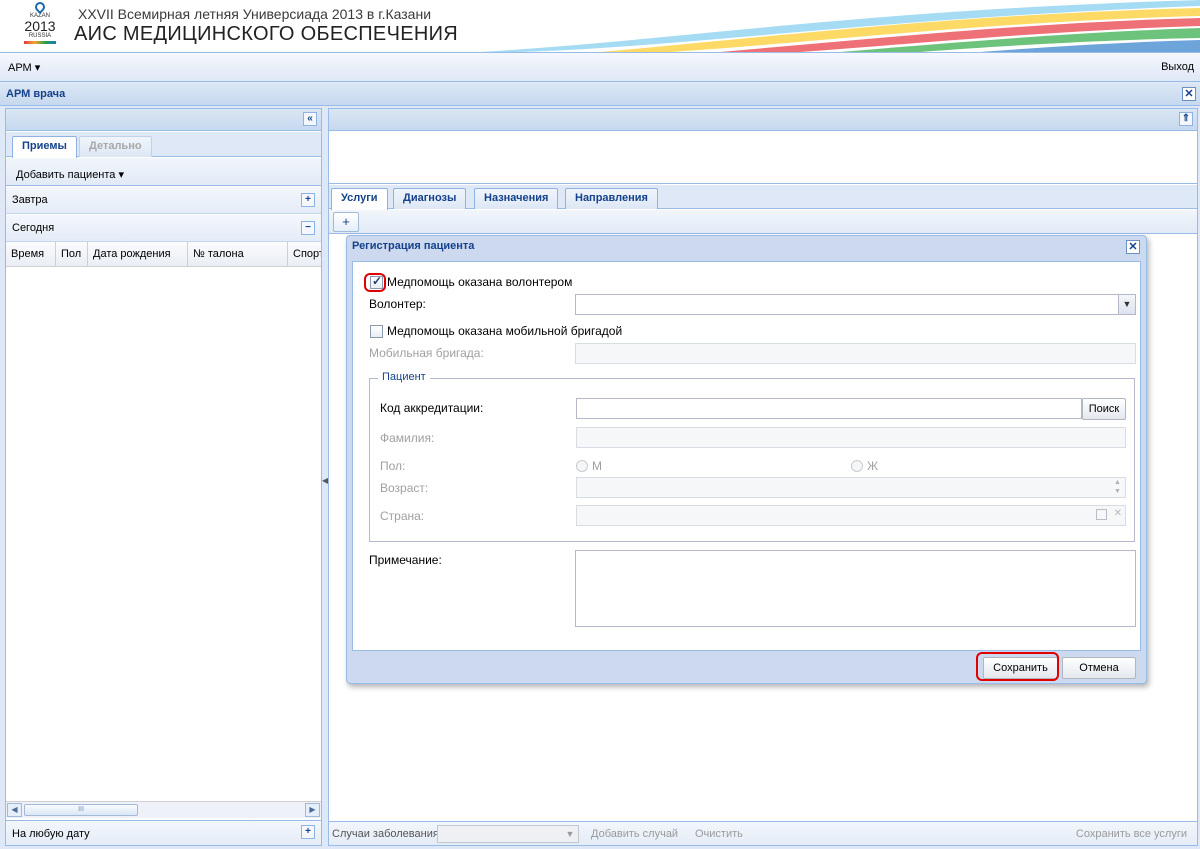 This screenshot has width=1200, height=849. What do you see at coordinates (851, 515) in the screenshot?
I see `country-field: ✕` at bounding box center [851, 515].